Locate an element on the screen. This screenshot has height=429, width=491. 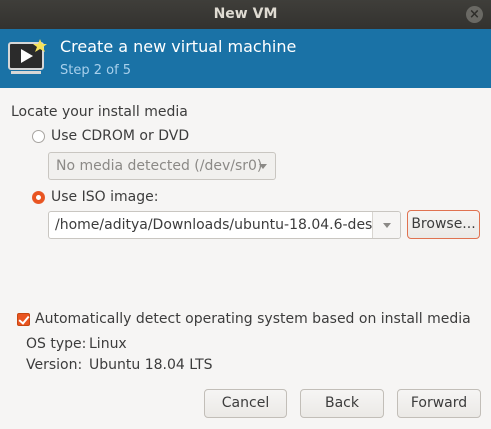
cdrom-radio-option: Use CDROM or DVD is located at coordinates (110, 136).